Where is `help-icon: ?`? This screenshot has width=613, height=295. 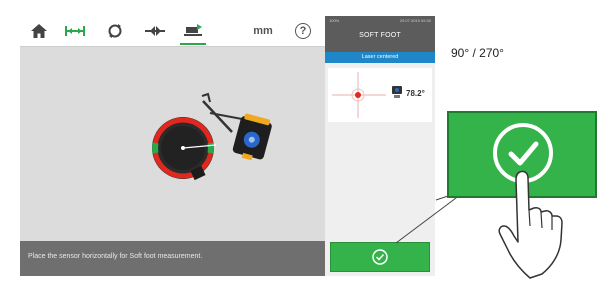
help-icon: ? is located at coordinates (303, 31).